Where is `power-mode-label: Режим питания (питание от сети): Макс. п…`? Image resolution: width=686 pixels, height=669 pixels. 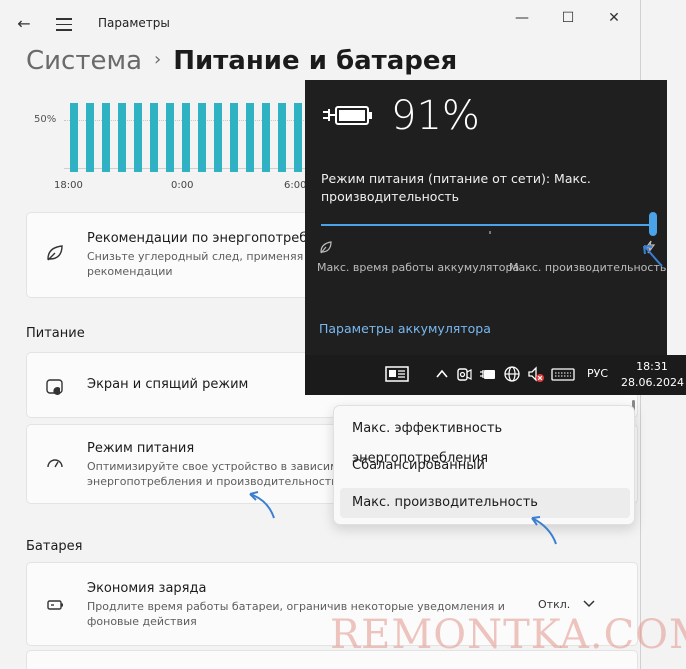
power-mode-label: Режим питания (питание от сети): Макс. п… is located at coordinates (456, 187).